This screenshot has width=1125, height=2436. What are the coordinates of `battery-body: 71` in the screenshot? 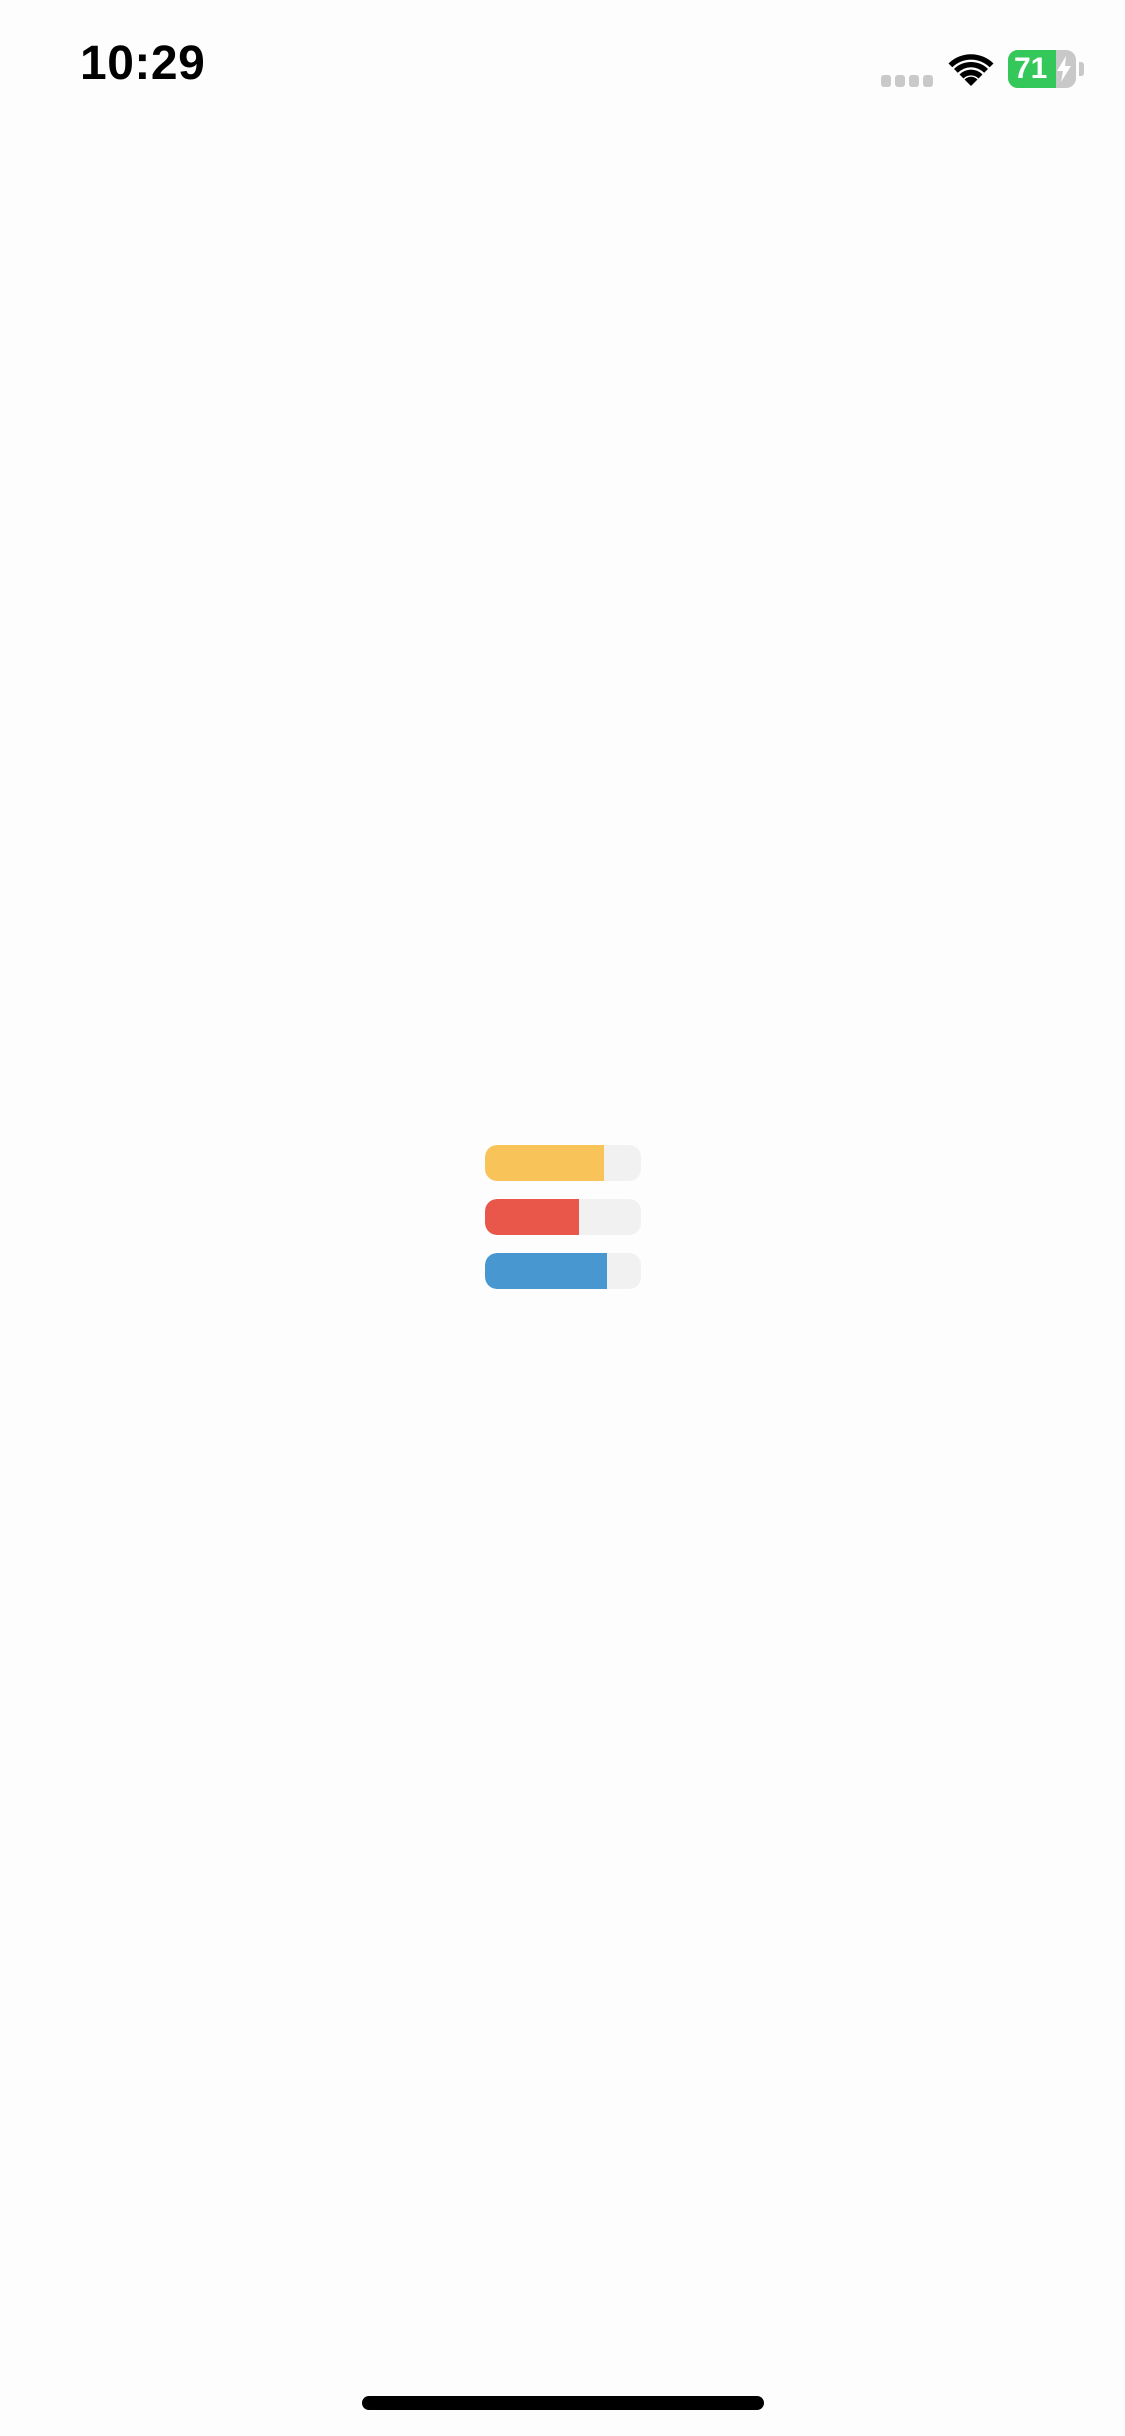 It's located at (1042, 69).